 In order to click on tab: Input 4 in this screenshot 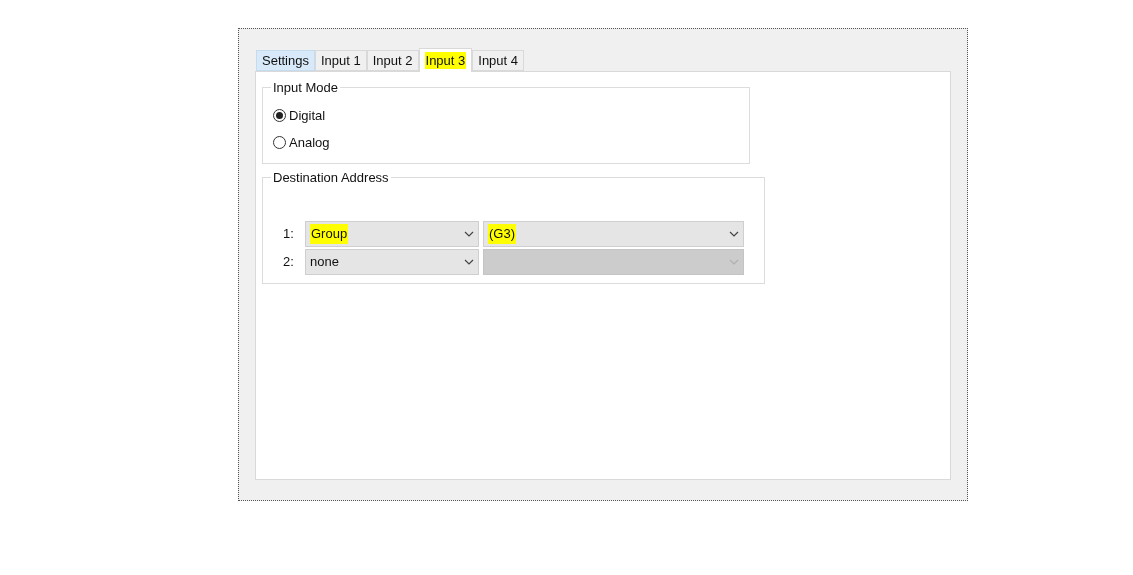, I will do `click(498, 60)`.